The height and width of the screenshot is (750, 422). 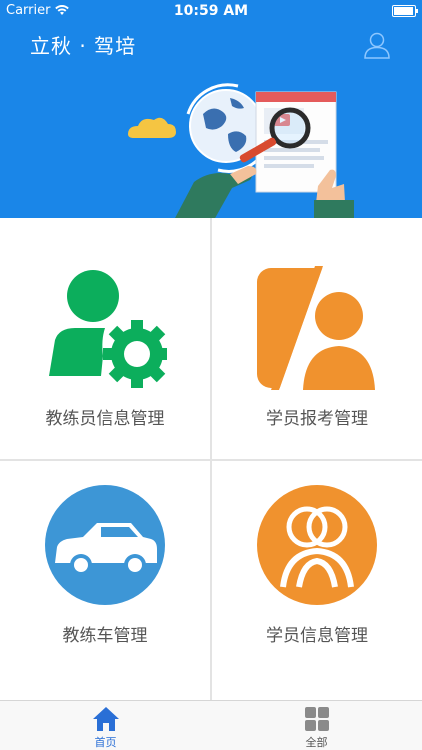 I want to click on tab-home: 首页, so click(x=105, y=725).